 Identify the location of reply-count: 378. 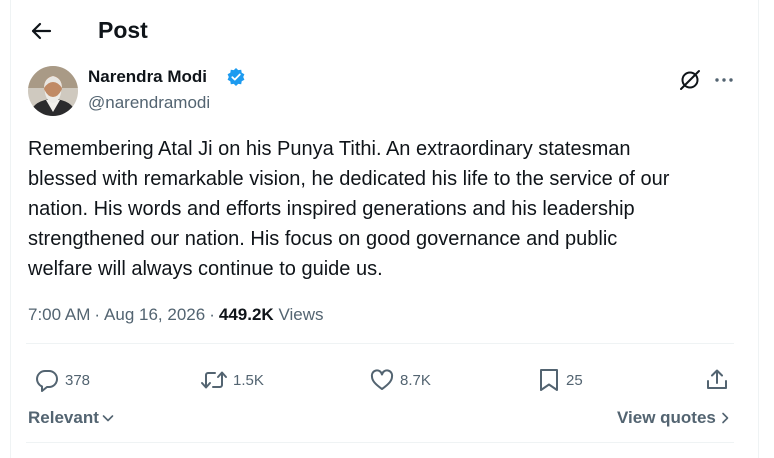
(78, 380).